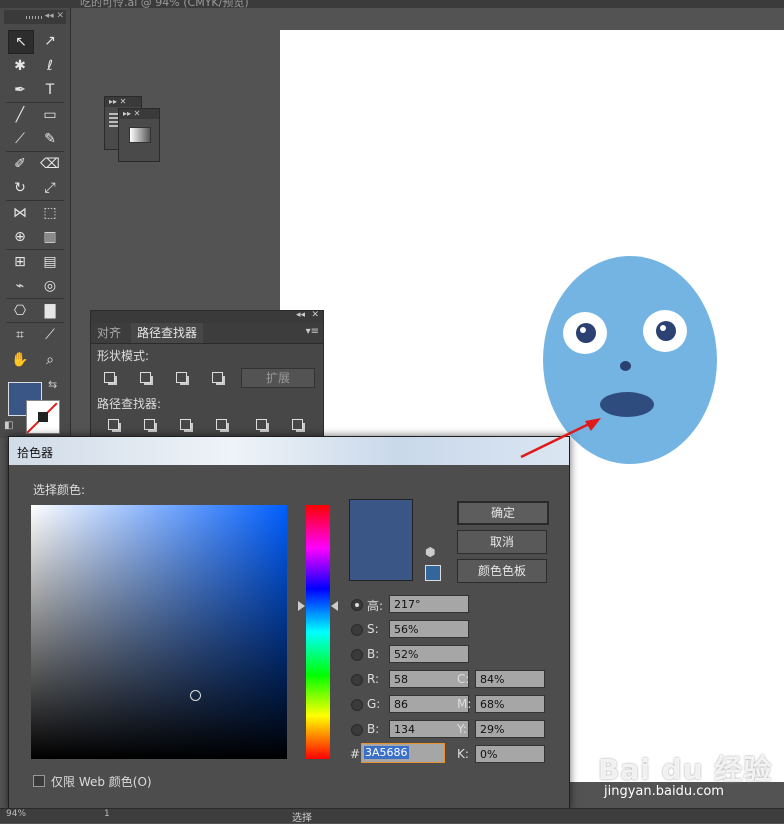 Image resolution: width=784 pixels, height=824 pixels. What do you see at coordinates (503, 513) in the screenshot?
I see `ok-button: 确定` at bounding box center [503, 513].